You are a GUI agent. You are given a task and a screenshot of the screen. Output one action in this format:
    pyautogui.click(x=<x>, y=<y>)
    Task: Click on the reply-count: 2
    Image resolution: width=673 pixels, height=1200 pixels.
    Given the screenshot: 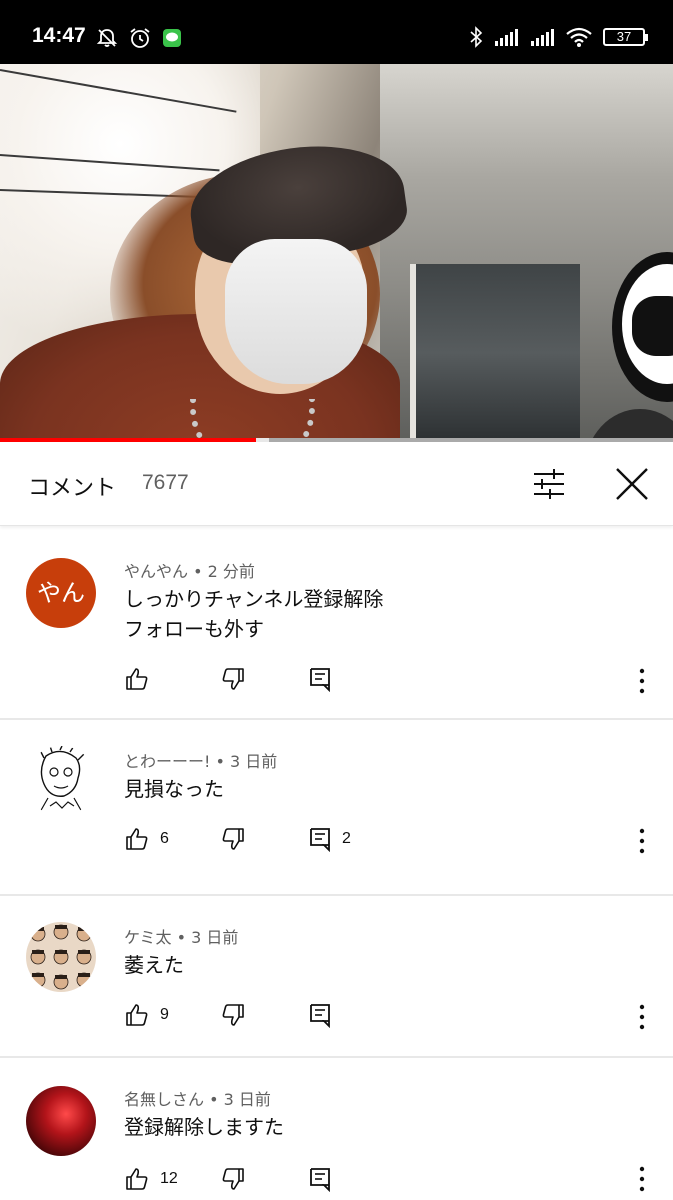 What is the action you would take?
    pyautogui.click(x=346, y=838)
    